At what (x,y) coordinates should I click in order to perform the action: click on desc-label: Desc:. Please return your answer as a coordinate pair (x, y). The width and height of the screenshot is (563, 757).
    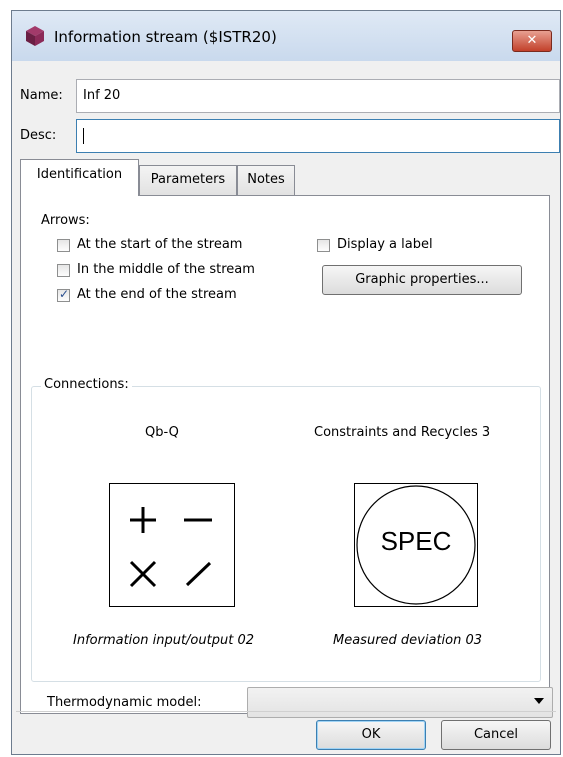
    Looking at the image, I should click on (38, 135).